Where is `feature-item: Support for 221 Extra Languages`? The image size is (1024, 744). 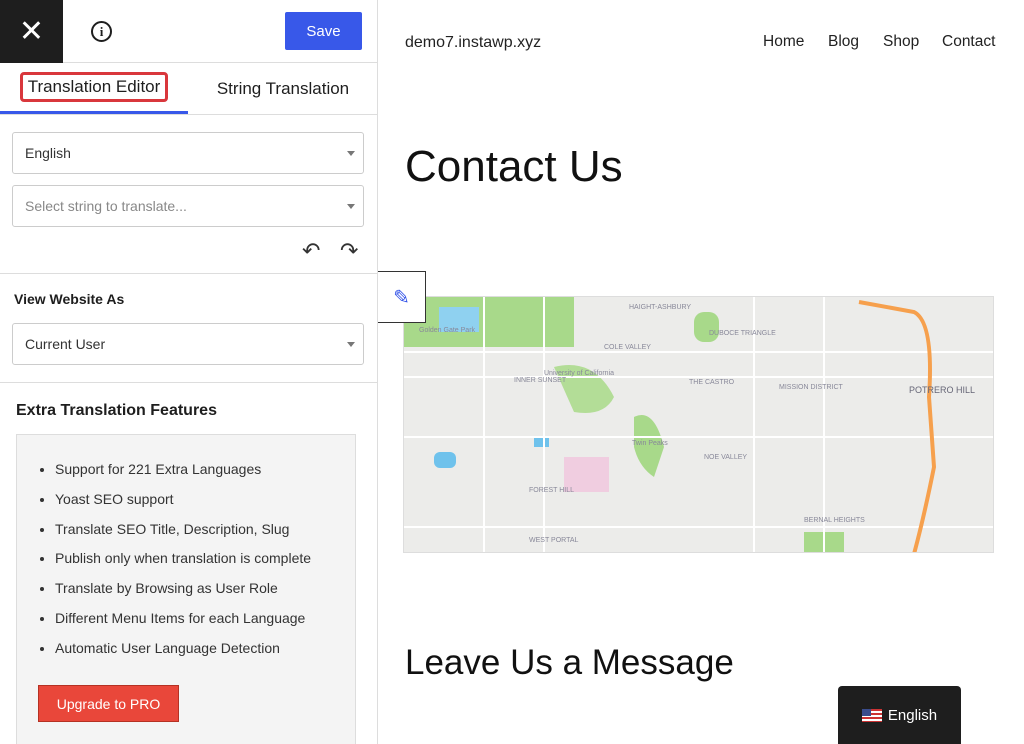 feature-item: Support for 221 Extra Languages is located at coordinates (205, 476).